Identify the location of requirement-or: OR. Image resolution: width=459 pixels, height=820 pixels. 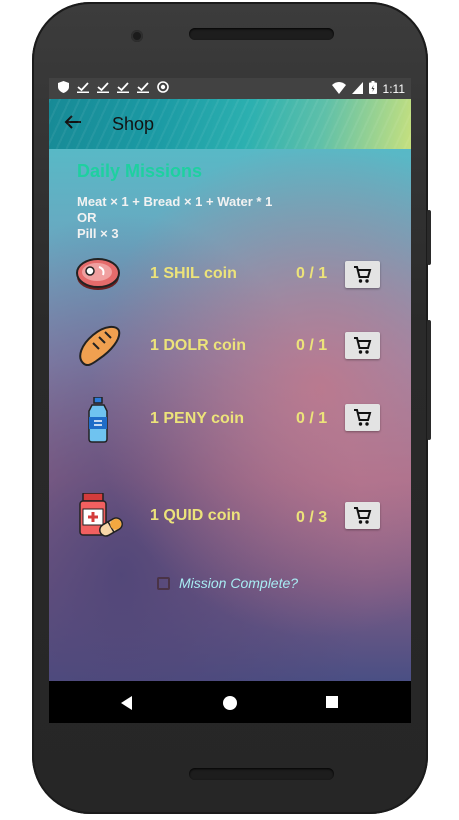
(87, 217).